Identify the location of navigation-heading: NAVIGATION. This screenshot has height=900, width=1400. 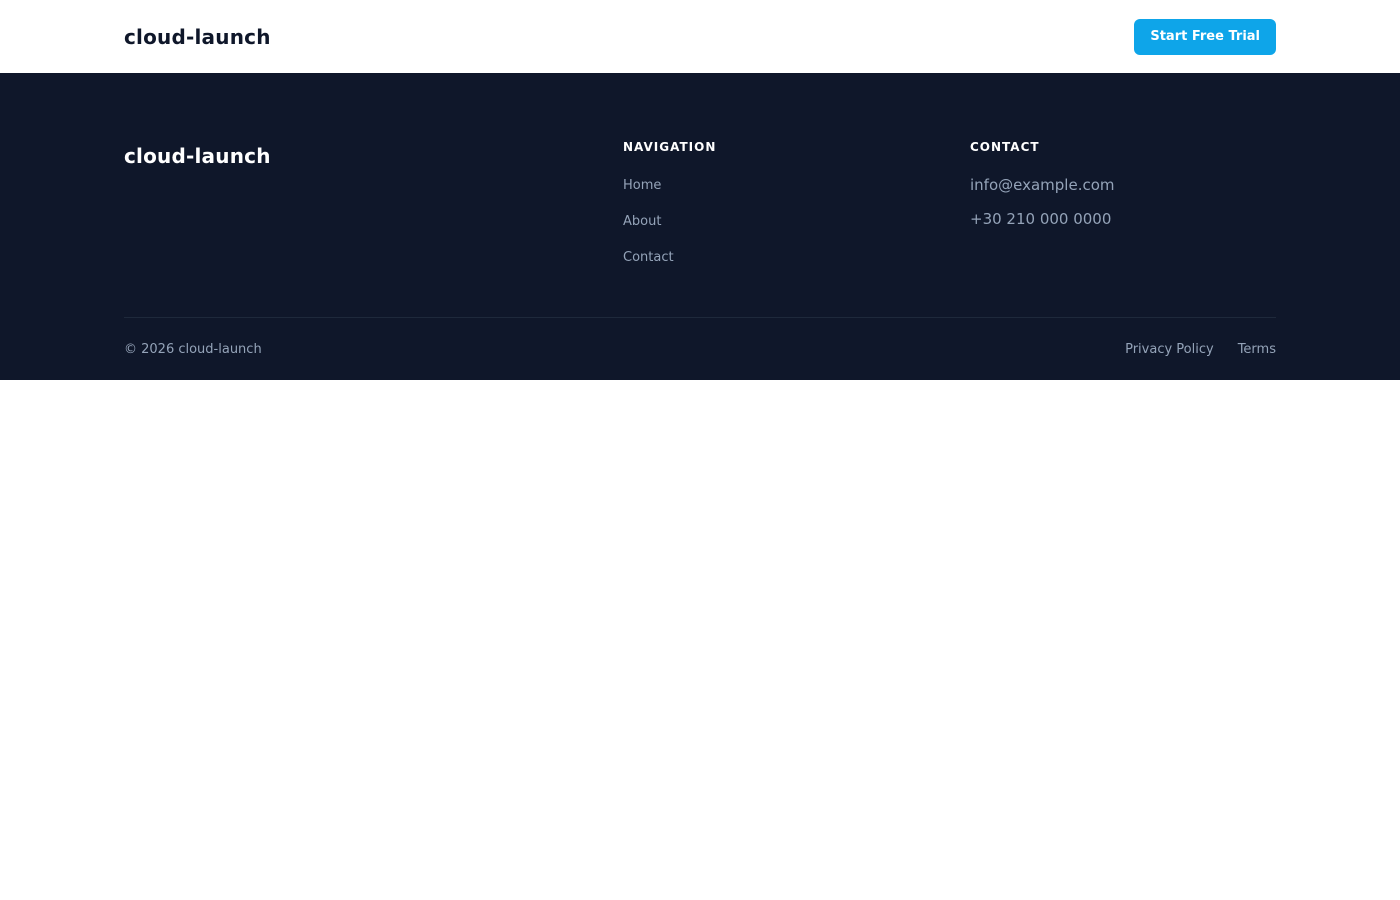
(670, 147).